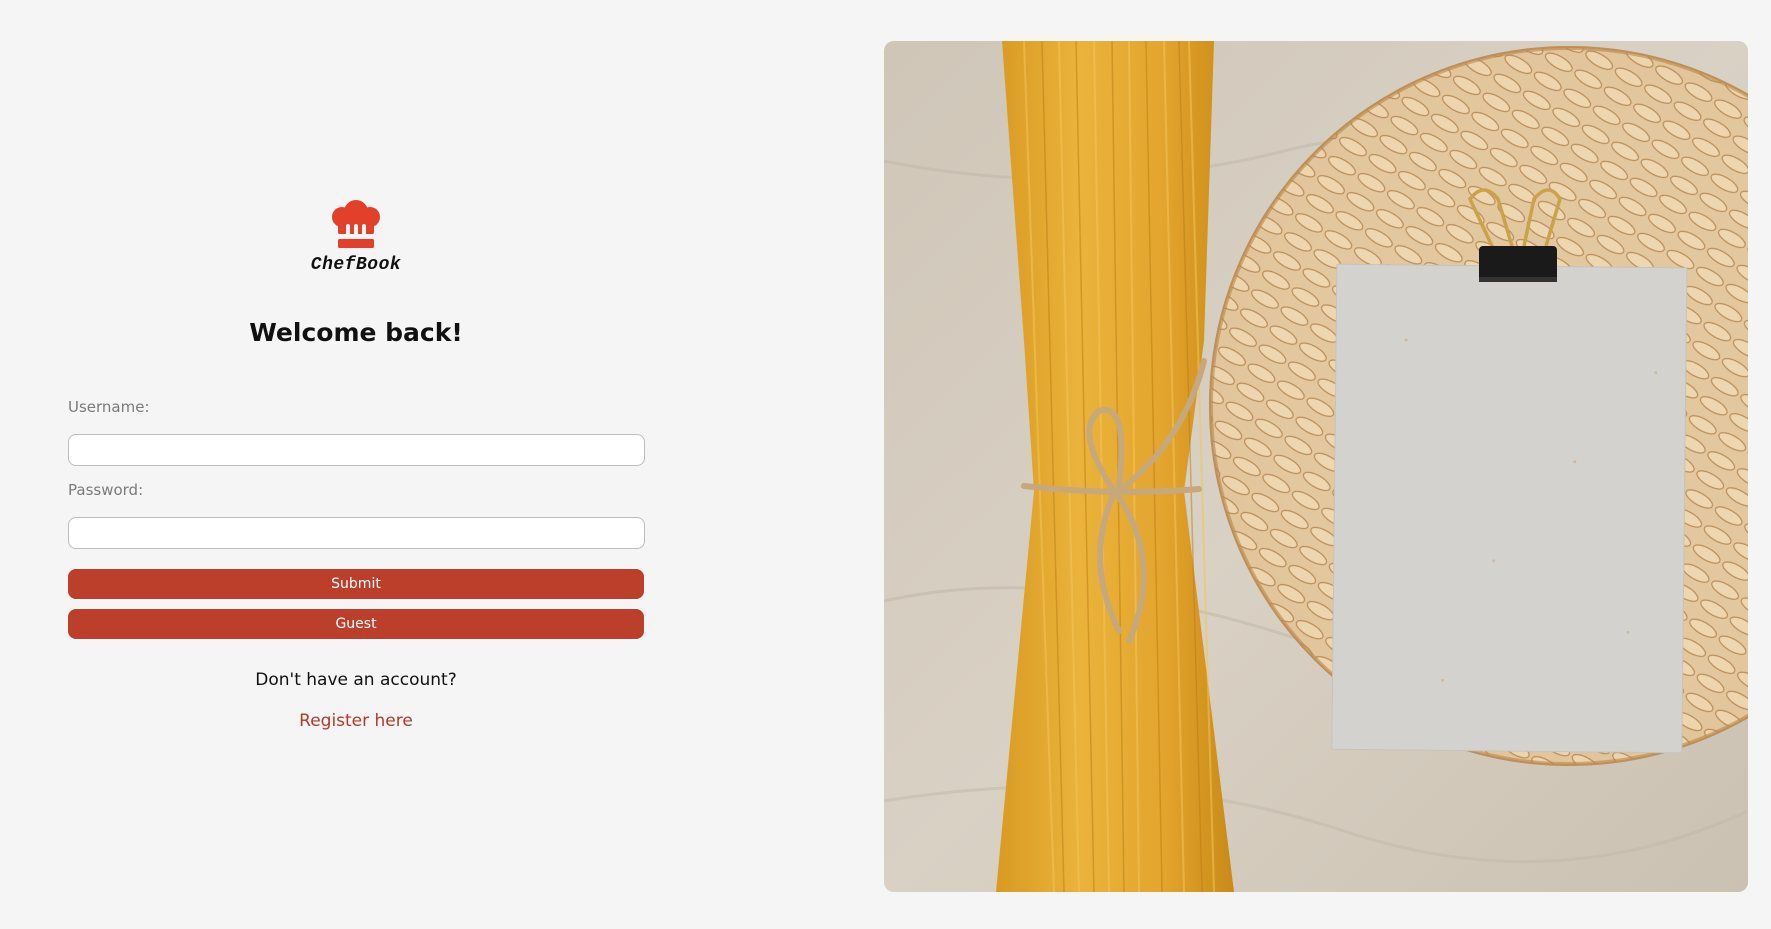 The width and height of the screenshot is (1771, 929). Describe the element at coordinates (356, 450) in the screenshot. I see `username-input` at that location.